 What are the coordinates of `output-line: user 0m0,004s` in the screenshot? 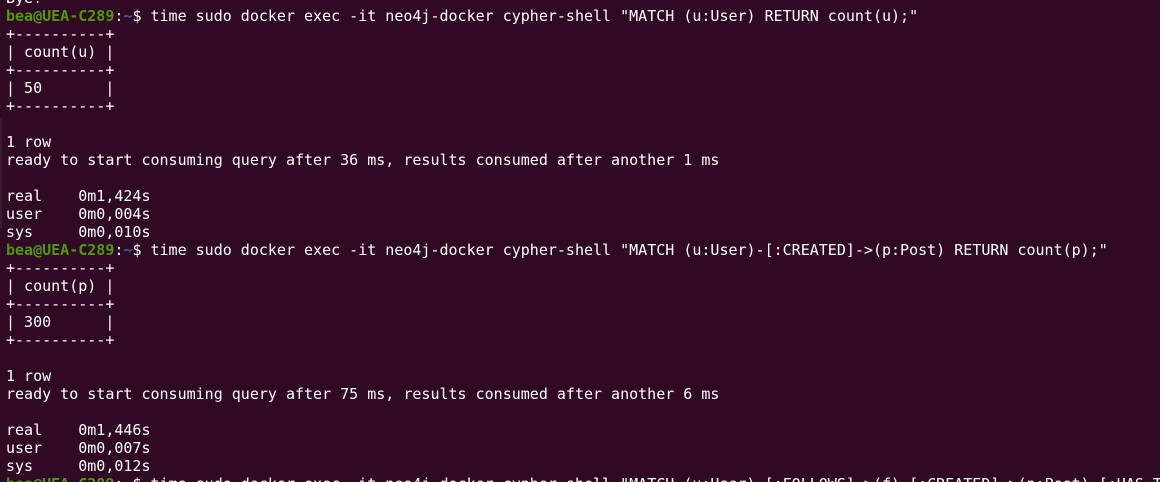 It's located at (78, 214).